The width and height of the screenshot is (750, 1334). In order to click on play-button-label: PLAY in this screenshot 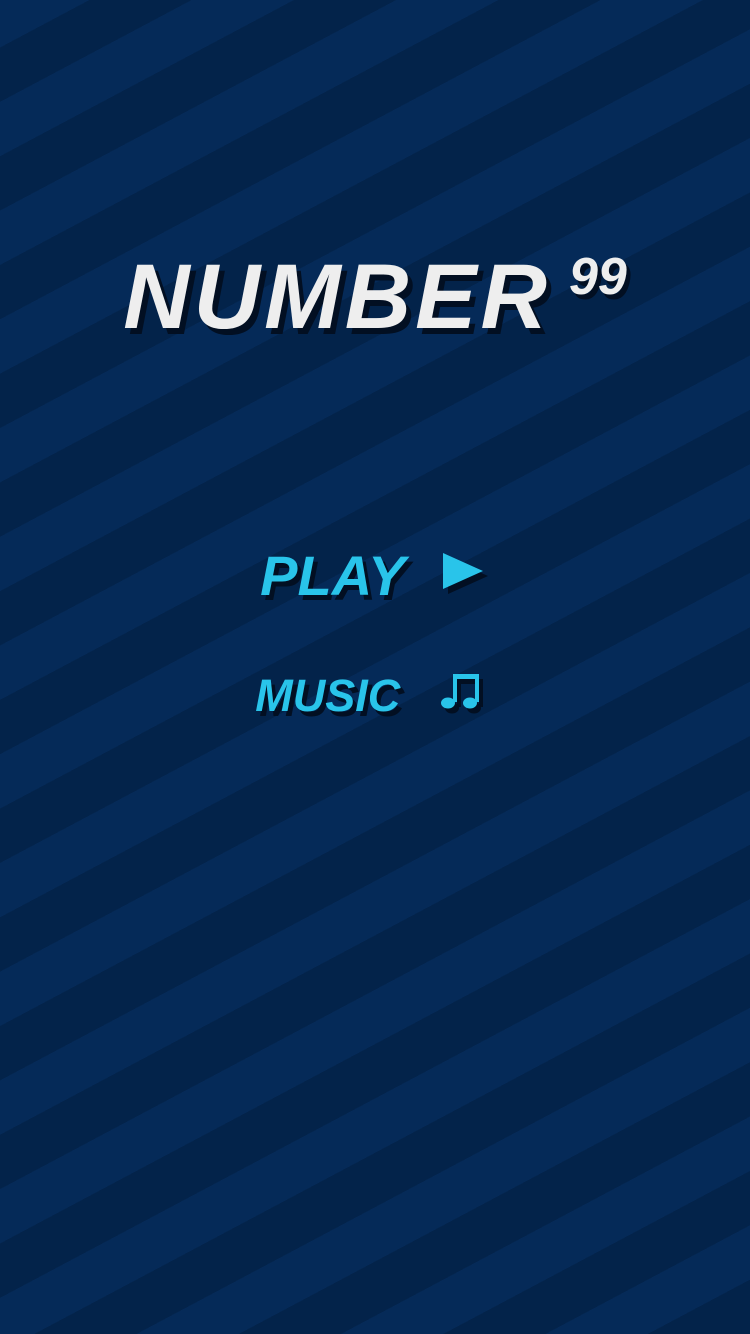, I will do `click(333, 575)`.